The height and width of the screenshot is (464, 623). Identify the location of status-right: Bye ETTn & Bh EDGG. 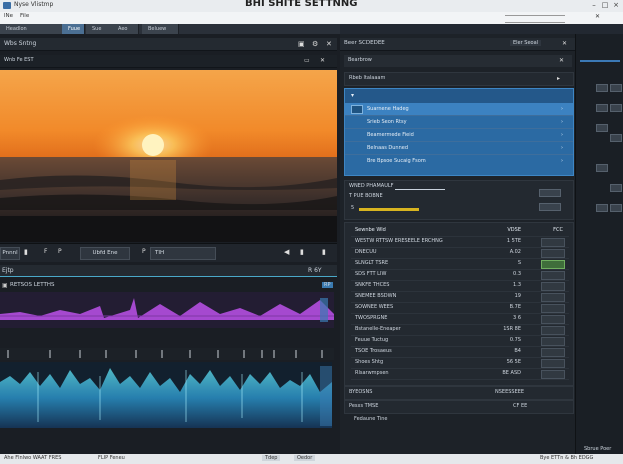
(567, 458).